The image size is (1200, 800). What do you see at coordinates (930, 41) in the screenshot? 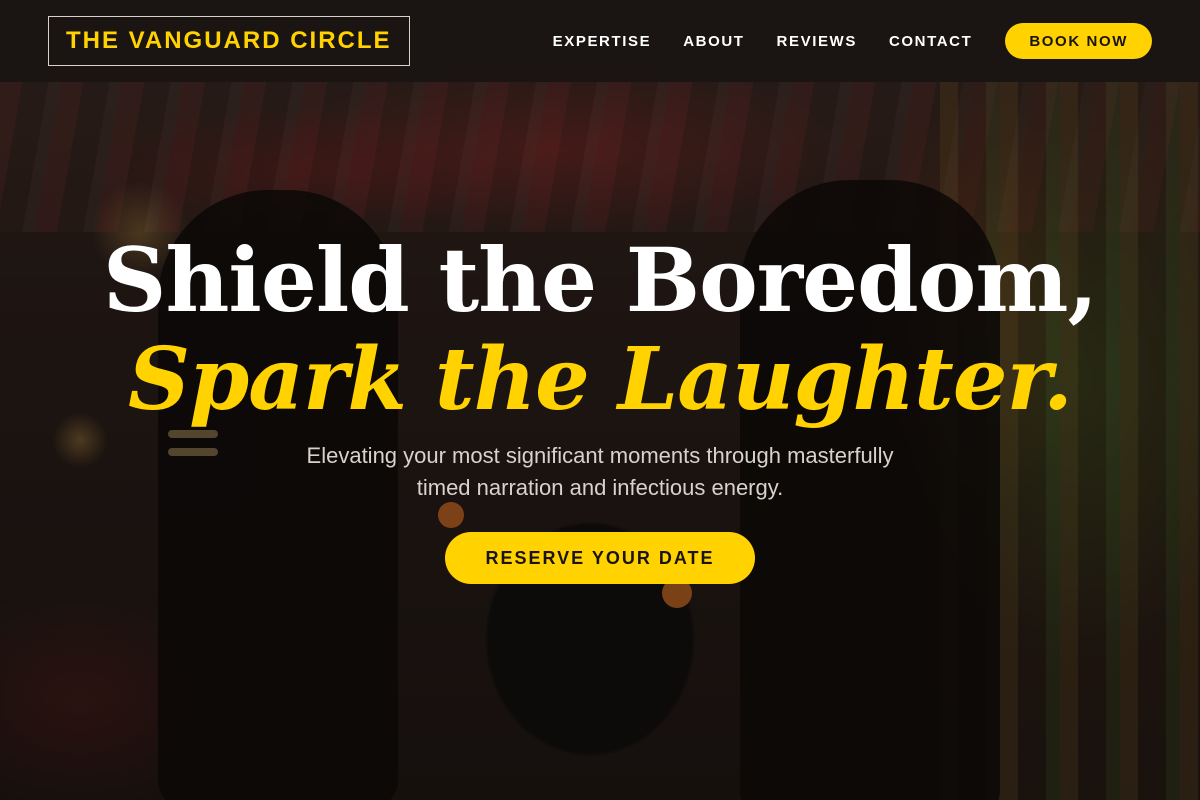
I see `nav-link-contact: CONTACT` at bounding box center [930, 41].